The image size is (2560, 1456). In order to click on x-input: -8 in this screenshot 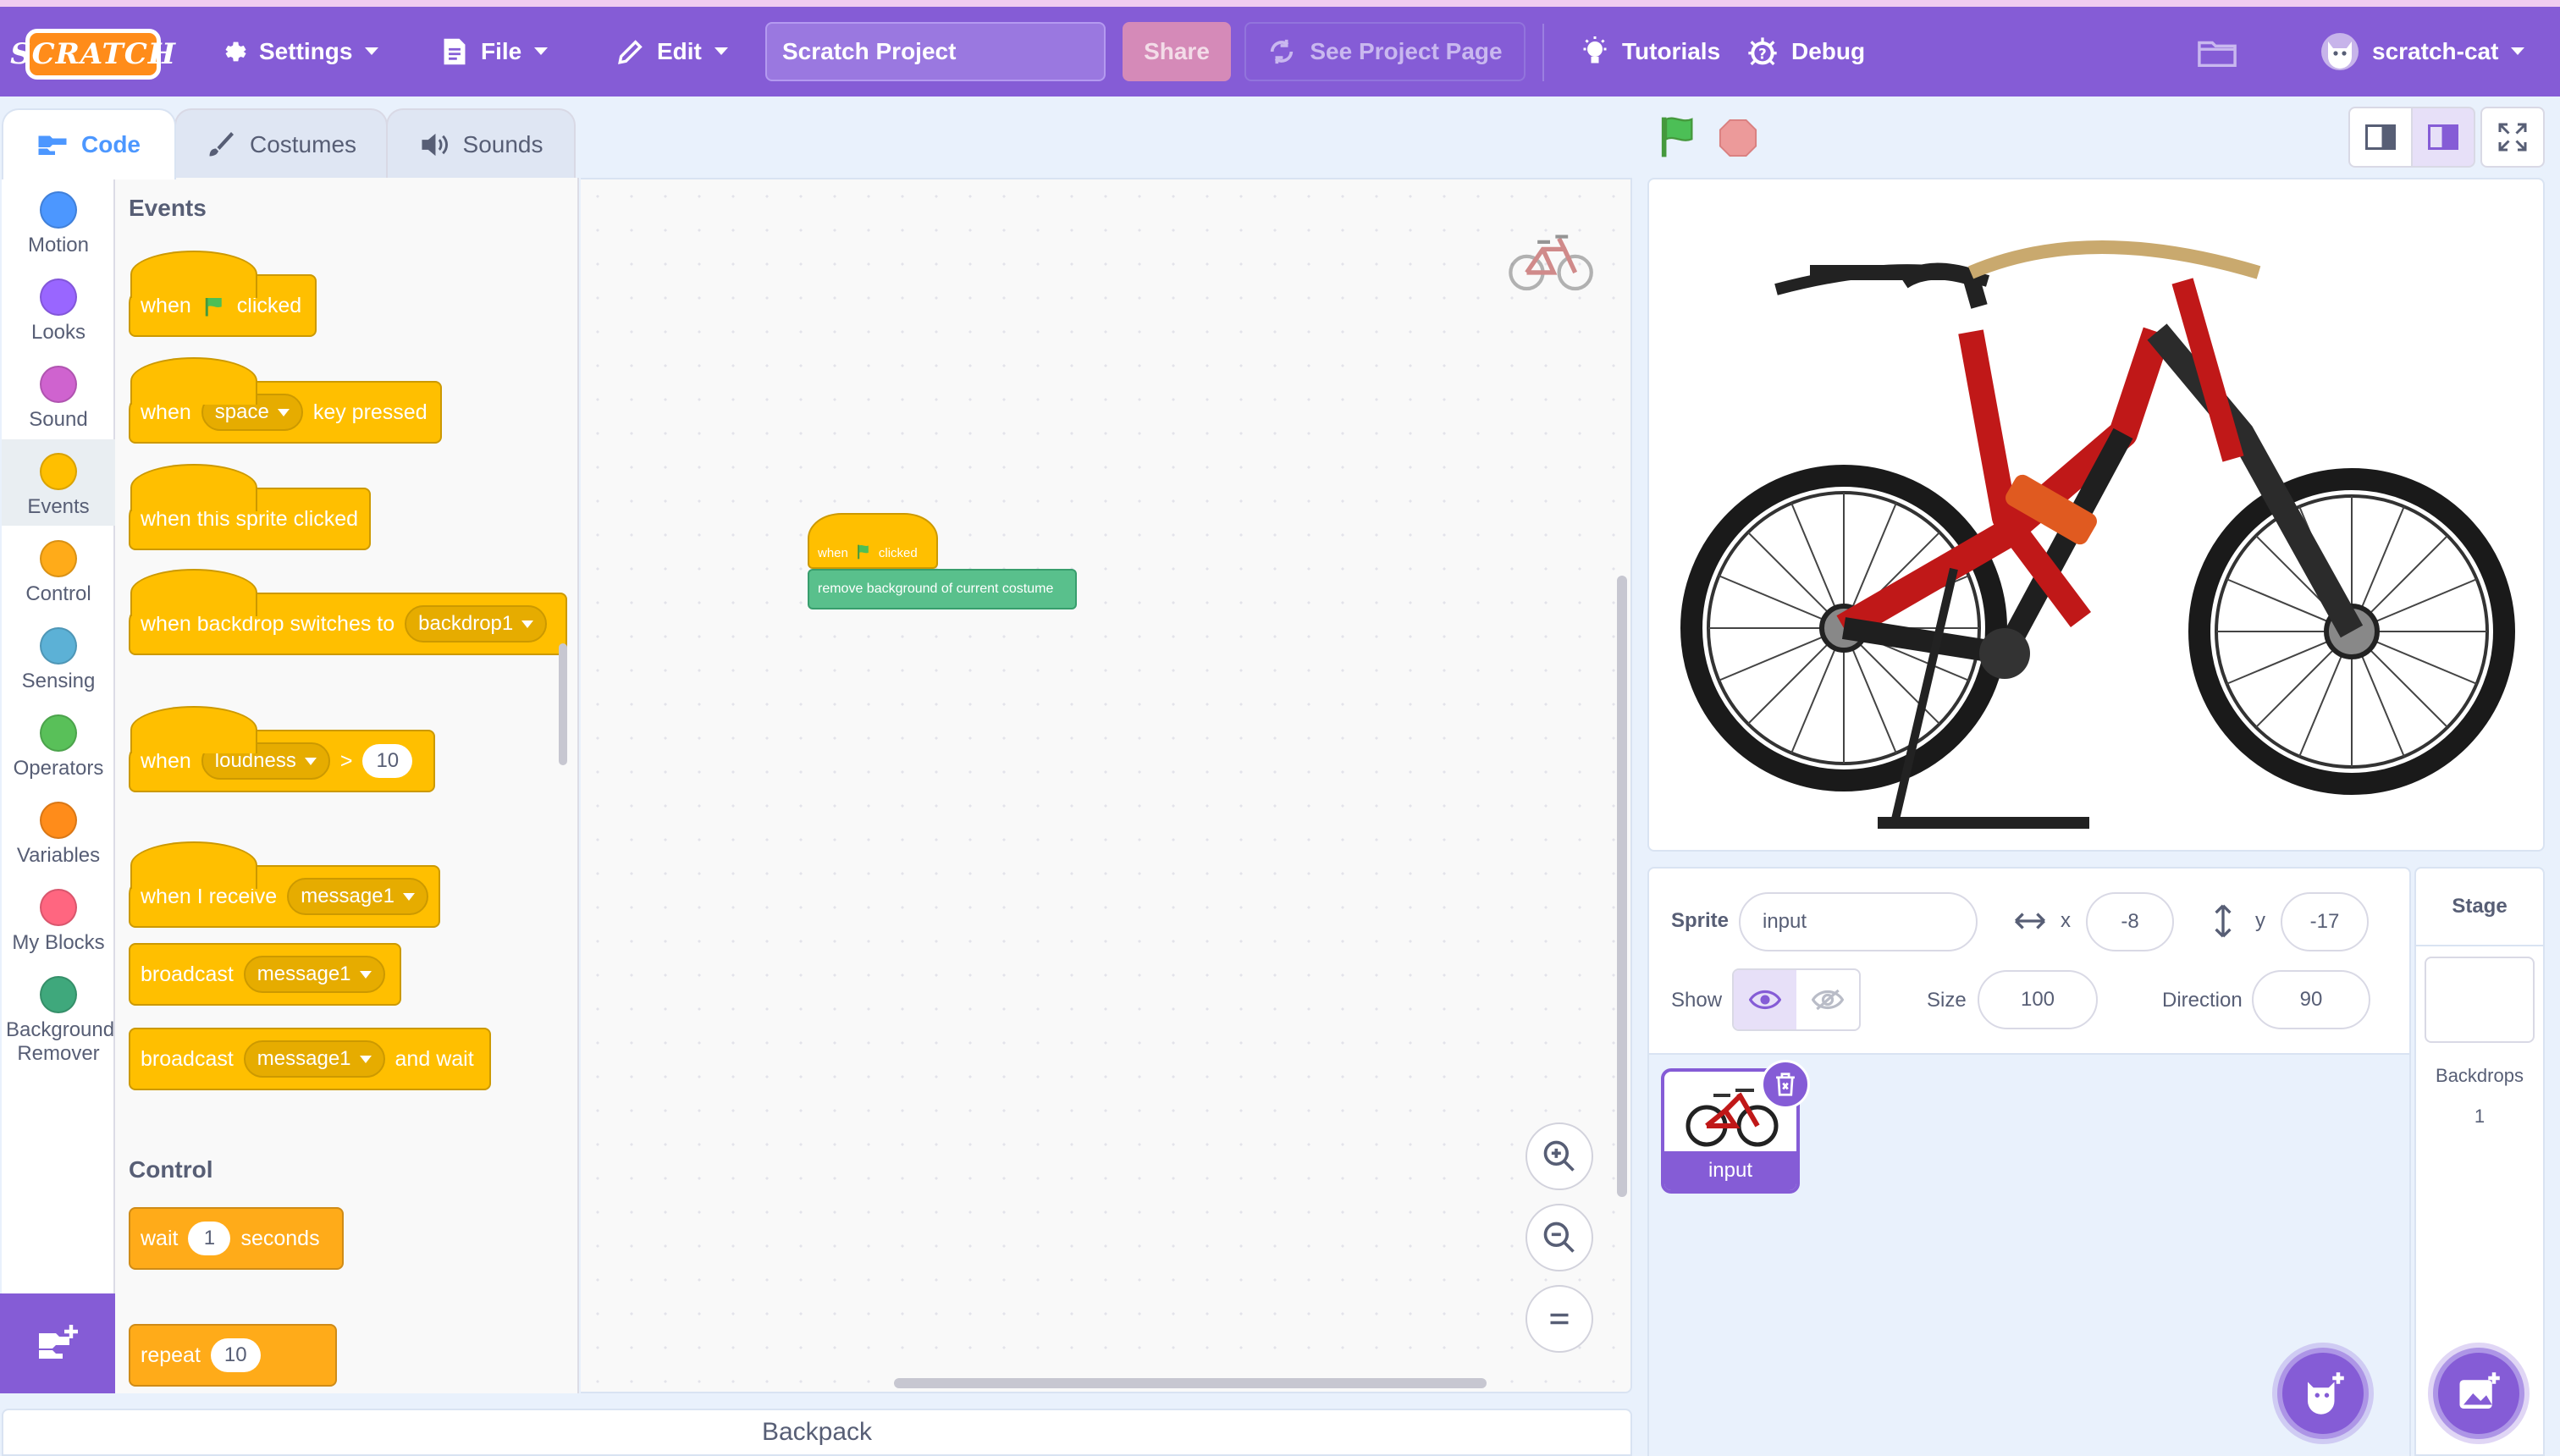, I will do `click(2130, 922)`.